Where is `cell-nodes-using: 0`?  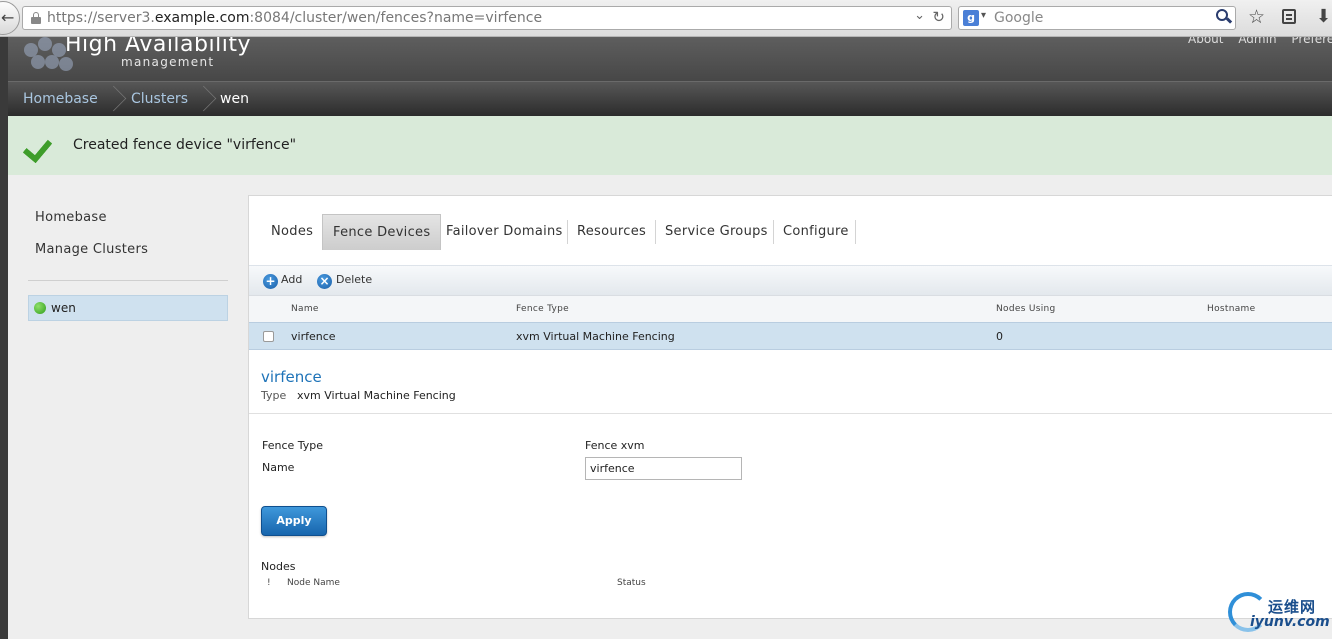
cell-nodes-using: 0 is located at coordinates (999, 336).